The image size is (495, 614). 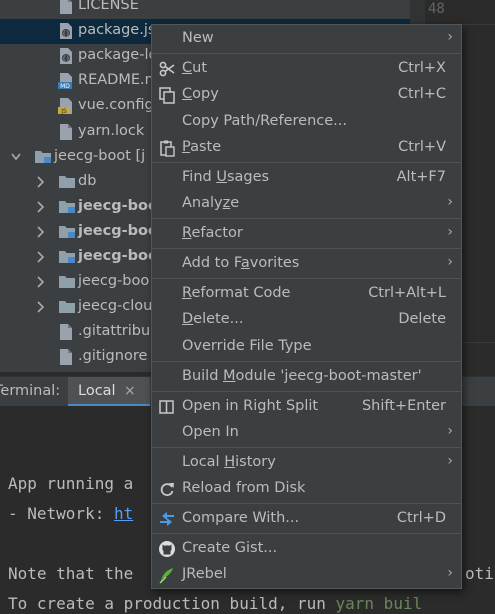 What do you see at coordinates (421, 177) in the screenshot?
I see `shortcut-label: Alt+F7` at bounding box center [421, 177].